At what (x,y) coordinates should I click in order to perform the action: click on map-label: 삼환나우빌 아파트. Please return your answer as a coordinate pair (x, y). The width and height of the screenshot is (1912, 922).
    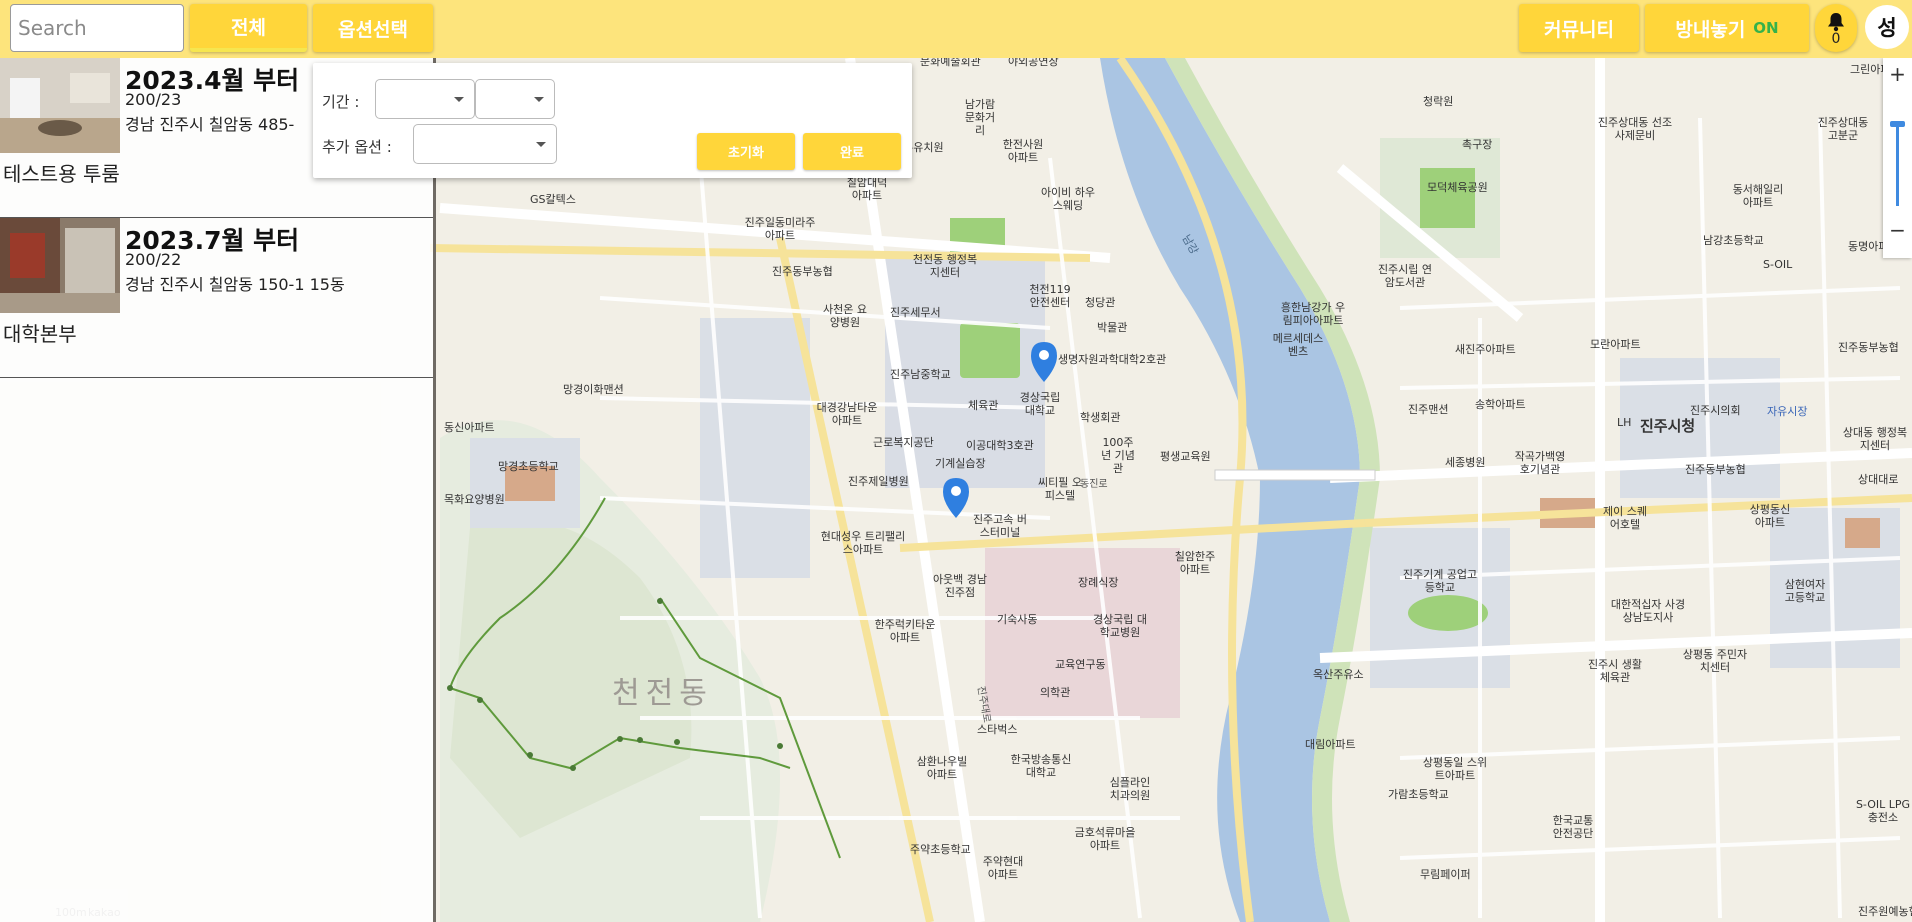
    Looking at the image, I should click on (942, 768).